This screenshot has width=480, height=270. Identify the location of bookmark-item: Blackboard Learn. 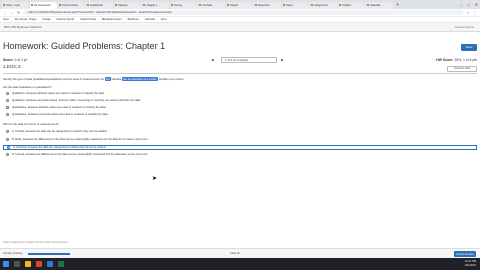
(112, 19).